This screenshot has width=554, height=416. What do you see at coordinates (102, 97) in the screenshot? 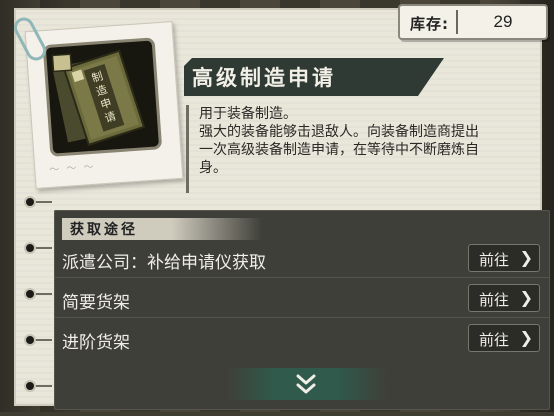
I see `manufacturing-request-book-icon: 制 造 申 请` at bounding box center [102, 97].